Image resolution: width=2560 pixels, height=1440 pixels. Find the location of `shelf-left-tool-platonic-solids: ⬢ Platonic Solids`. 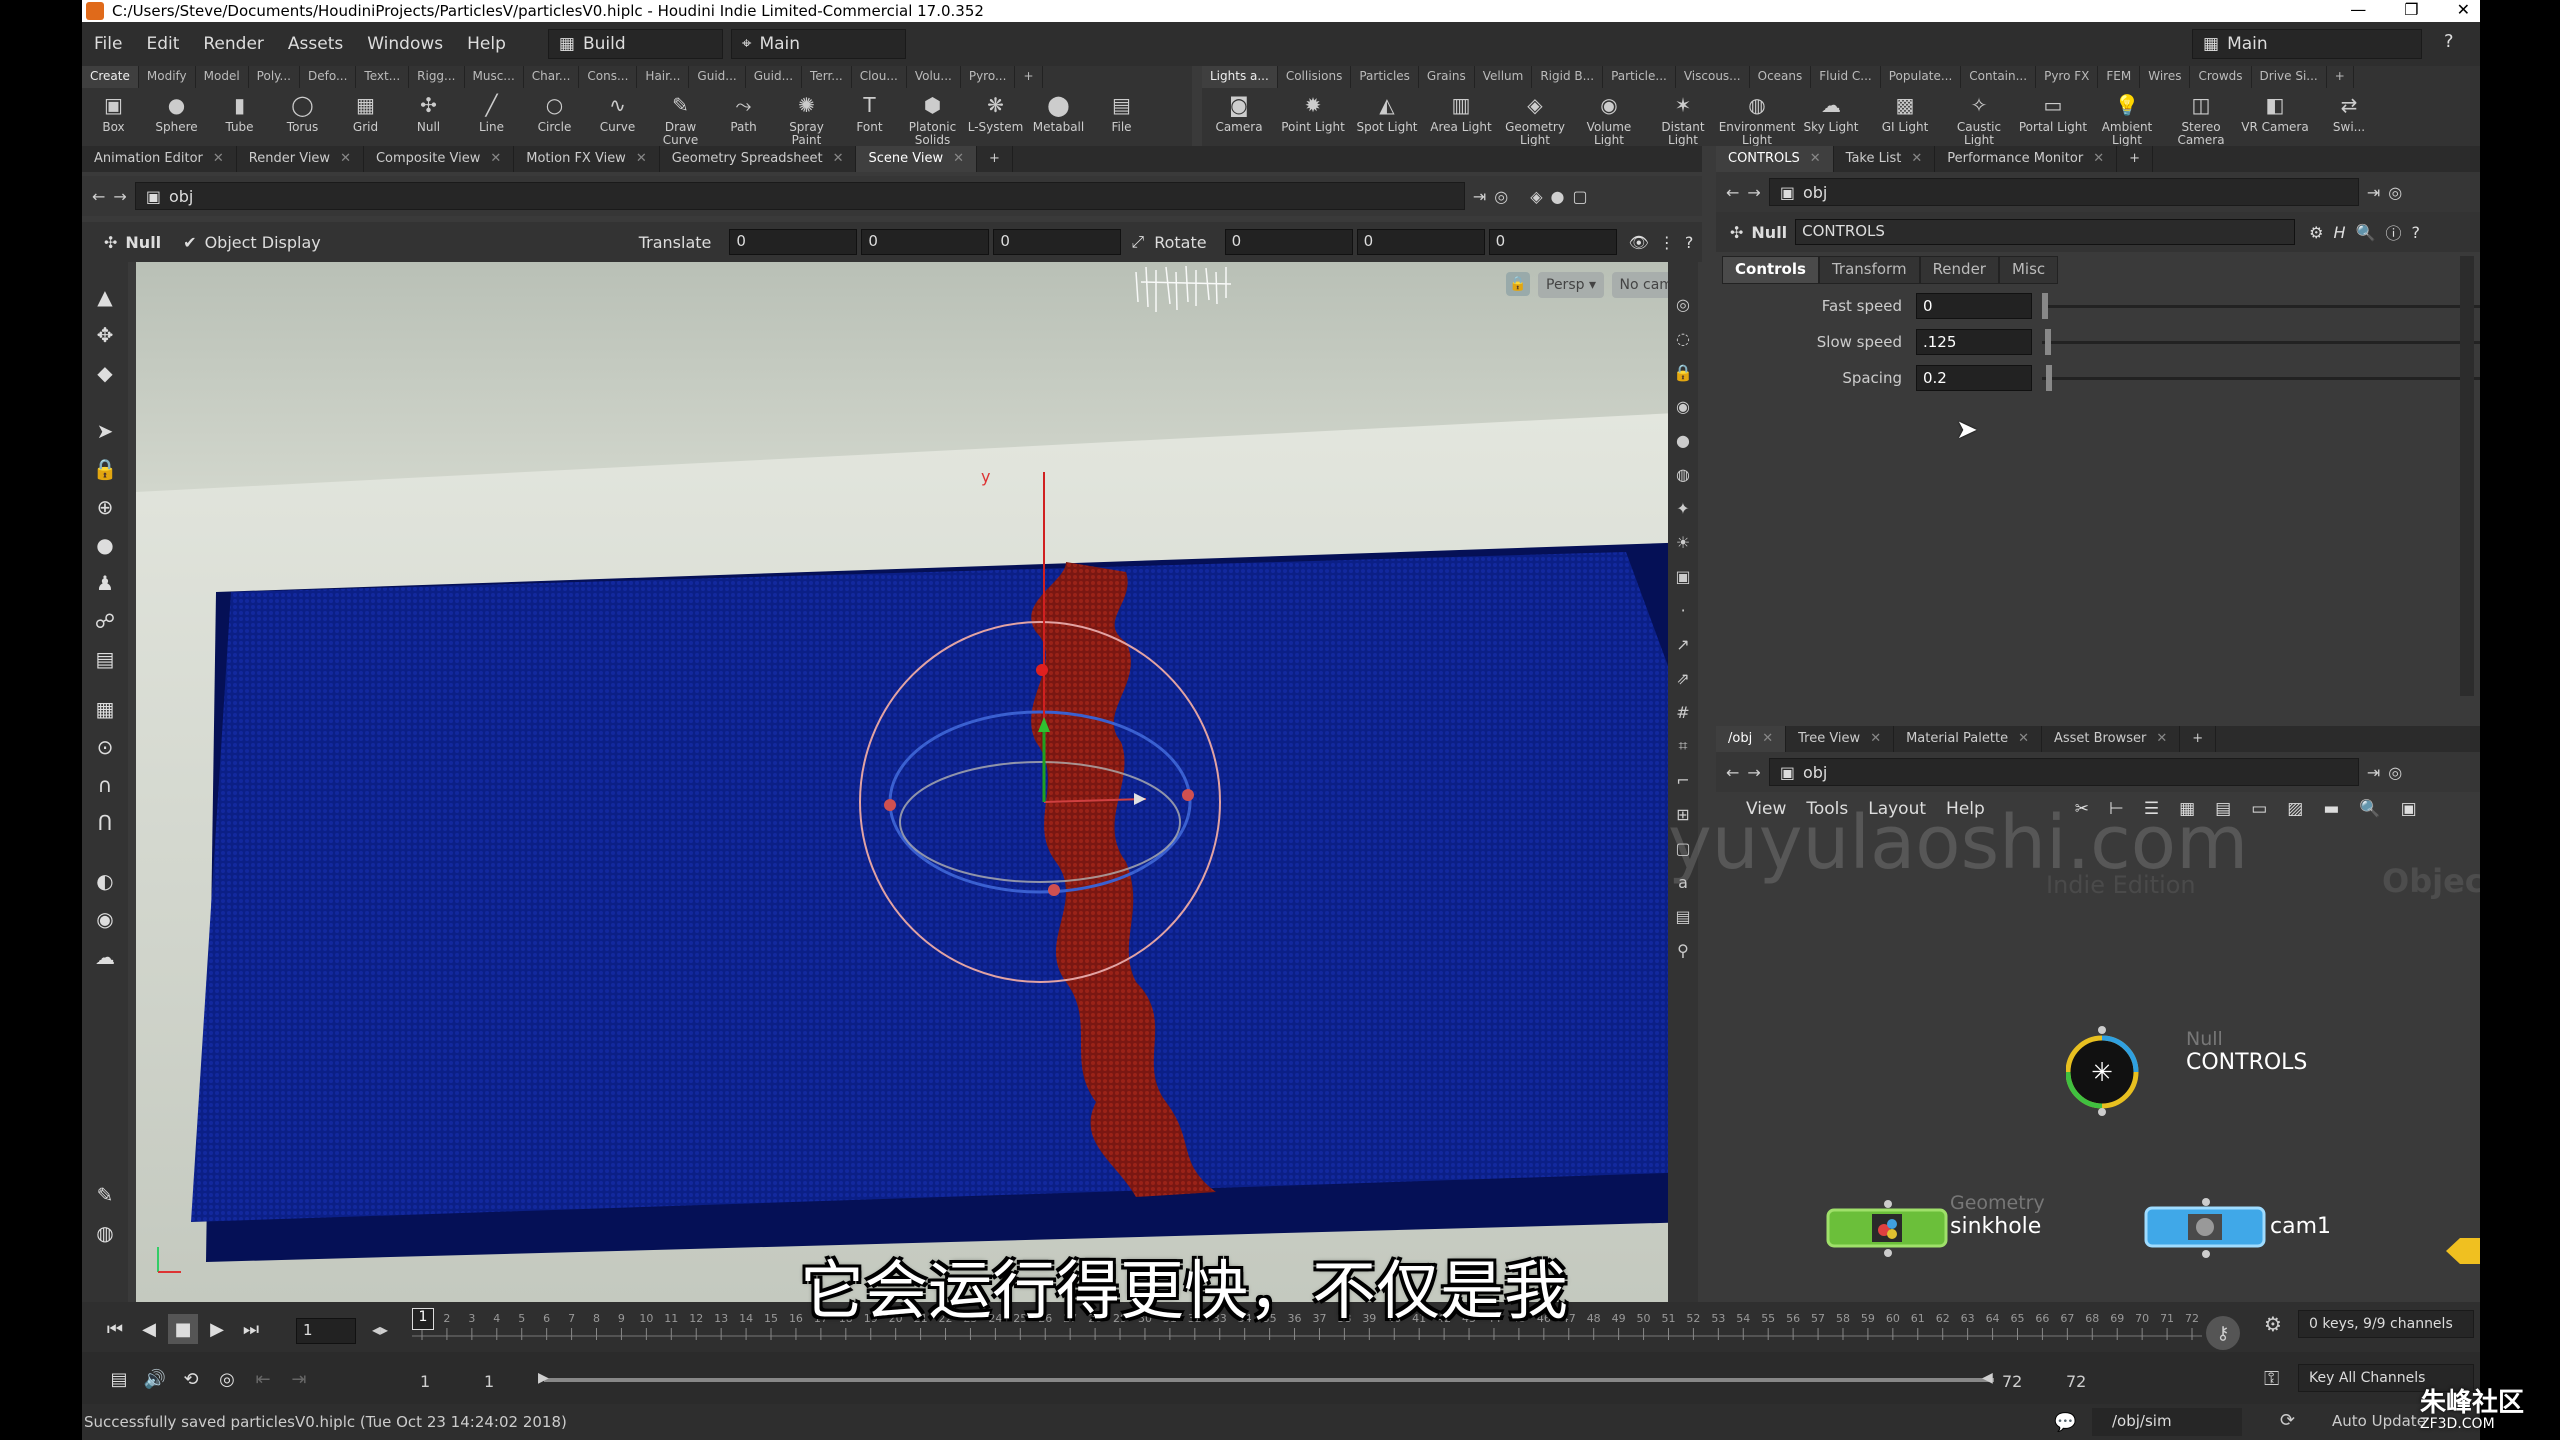

shelf-left-tool-platonic-solids: ⬢ Platonic Solids is located at coordinates (932, 117).